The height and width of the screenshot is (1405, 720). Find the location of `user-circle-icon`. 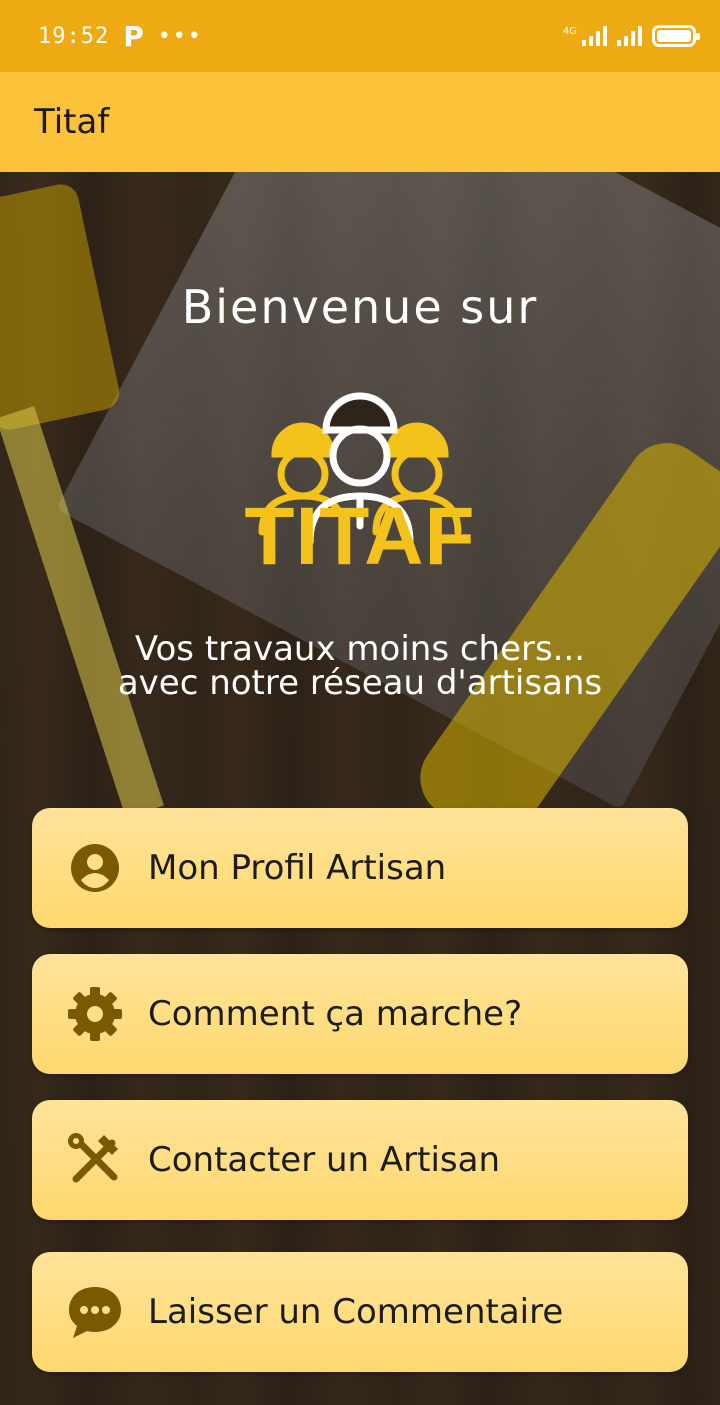

user-circle-icon is located at coordinates (95, 868).